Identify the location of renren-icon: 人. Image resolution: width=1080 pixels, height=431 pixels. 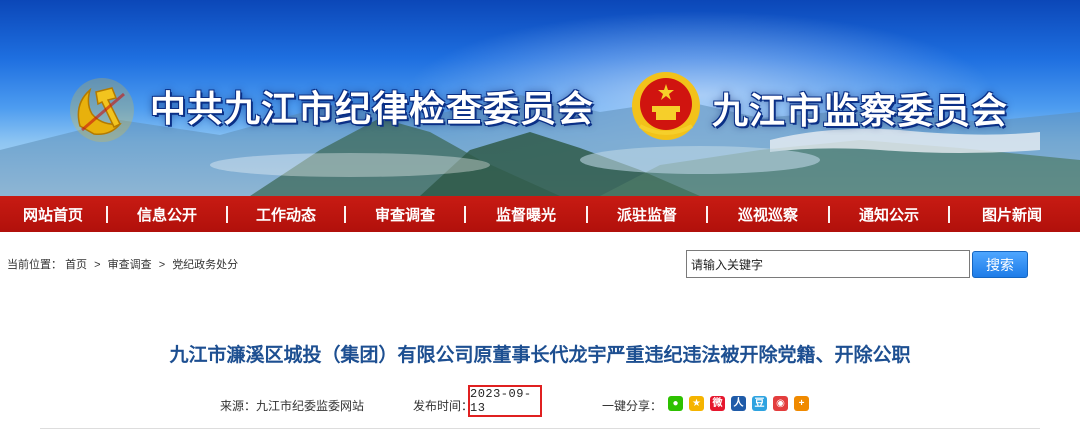
(738, 403).